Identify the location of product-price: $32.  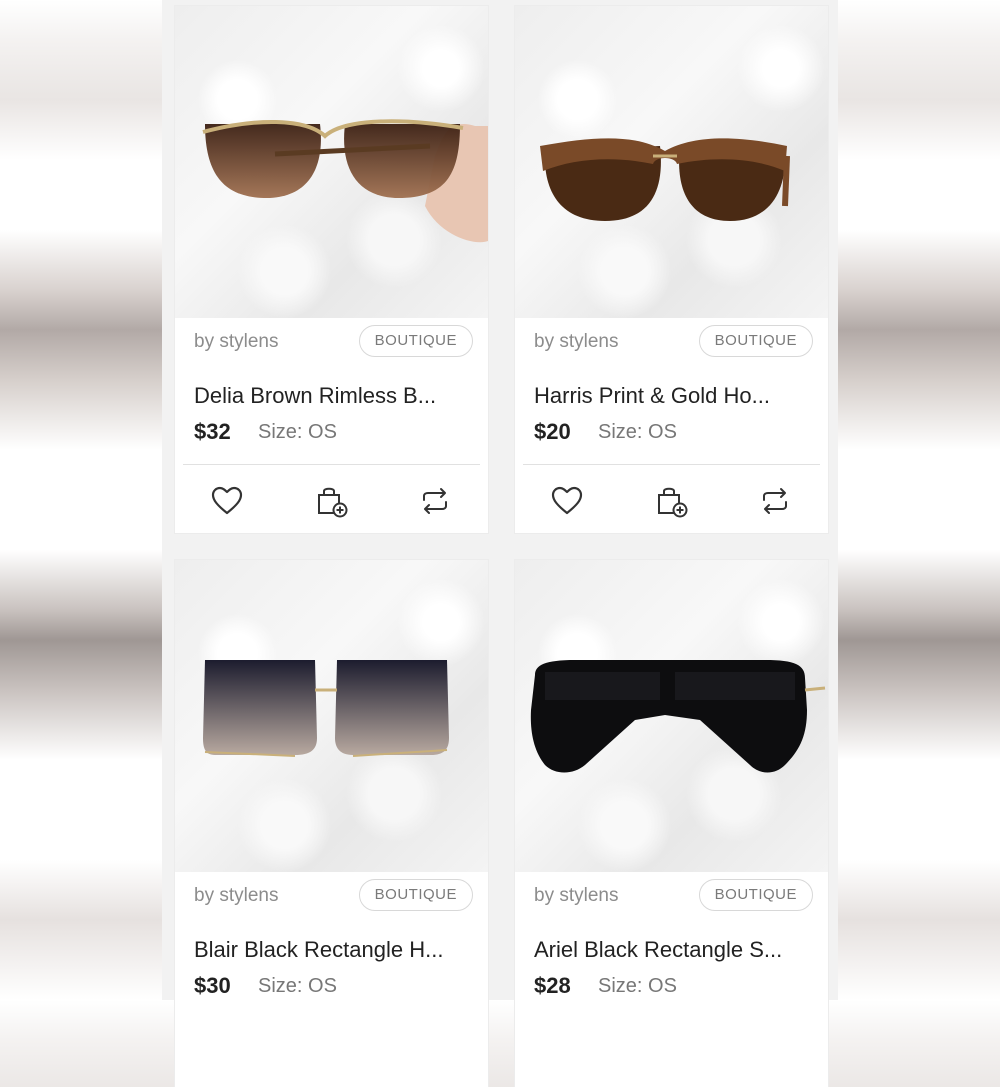
(212, 431).